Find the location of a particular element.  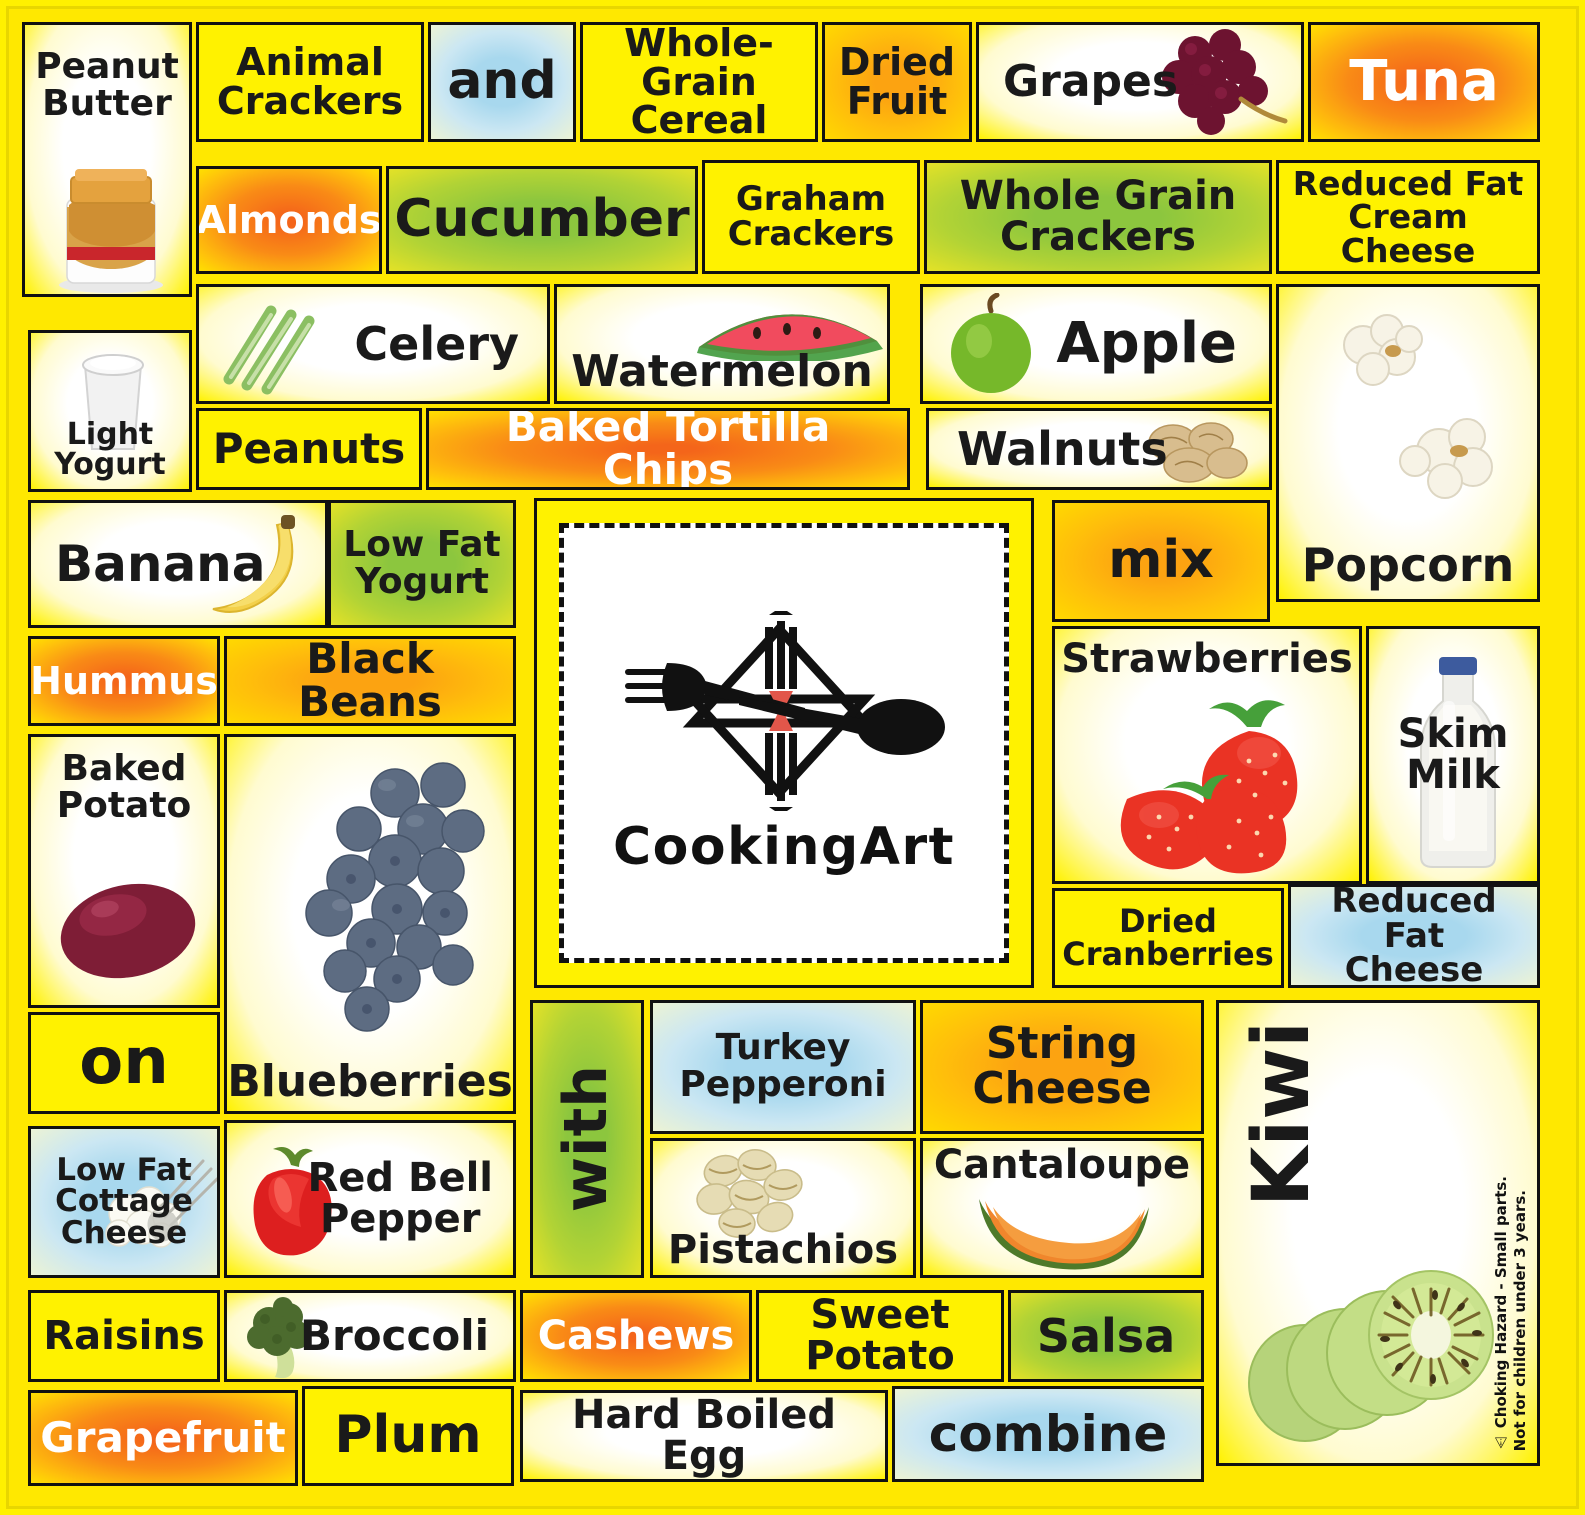

tile-label: mix is located at coordinates (1161, 560).